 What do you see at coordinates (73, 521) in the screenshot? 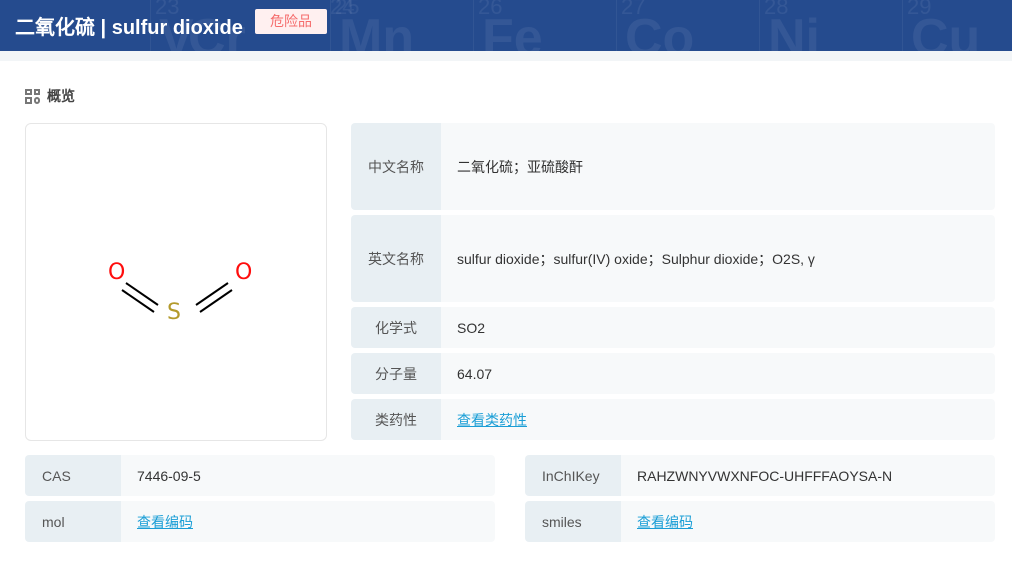
I see `id-label: mol` at bounding box center [73, 521].